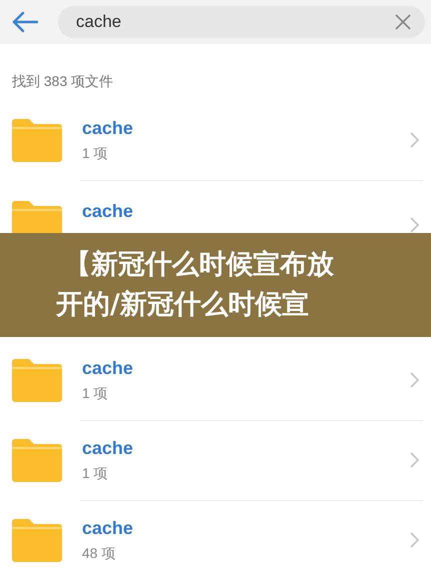 This screenshot has width=431, height=571. Describe the element at coordinates (99, 553) in the screenshot. I see `item-count: 48 项` at that location.